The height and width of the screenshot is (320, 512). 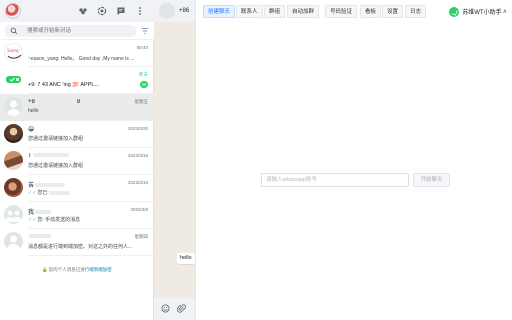 What do you see at coordinates (137, 155) in the screenshot?
I see `chat-time: 2023/3/16` at bounding box center [137, 155].